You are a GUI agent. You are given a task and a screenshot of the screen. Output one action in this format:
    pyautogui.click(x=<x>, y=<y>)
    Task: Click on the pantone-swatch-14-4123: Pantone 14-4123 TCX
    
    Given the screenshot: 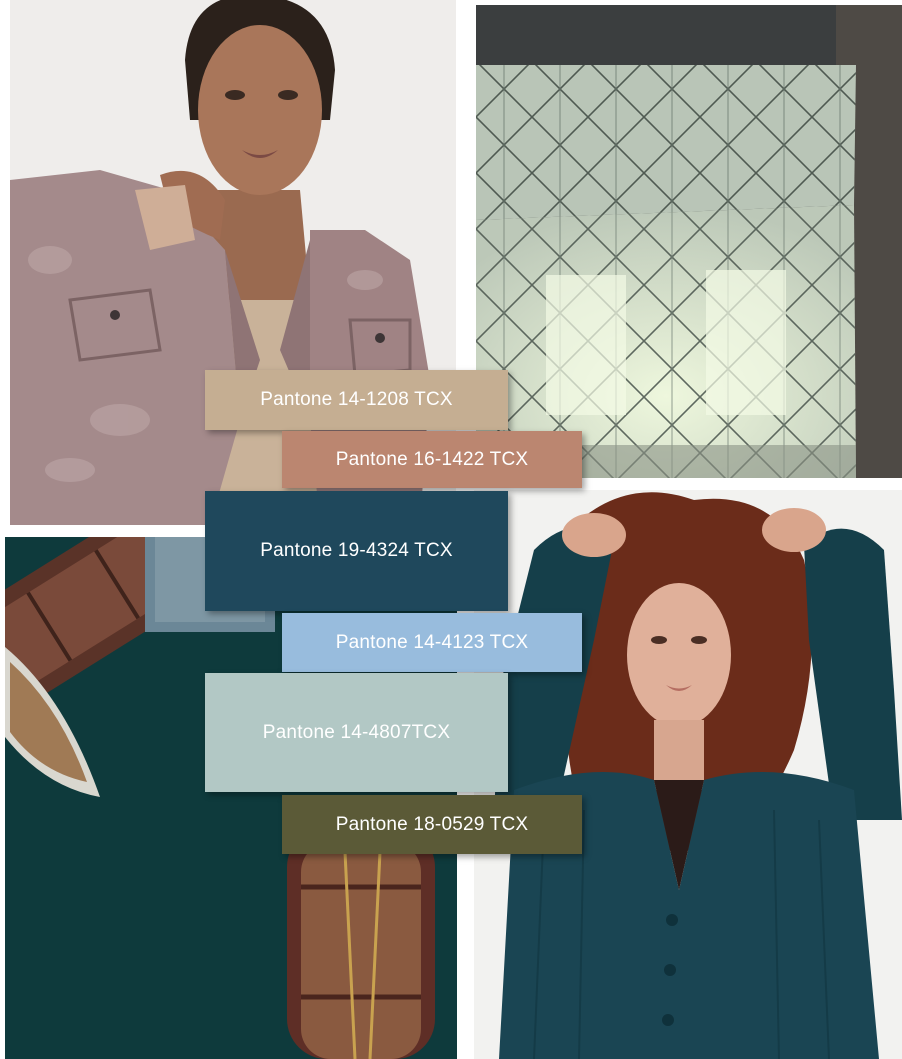 What is the action you would take?
    pyautogui.click(x=432, y=642)
    